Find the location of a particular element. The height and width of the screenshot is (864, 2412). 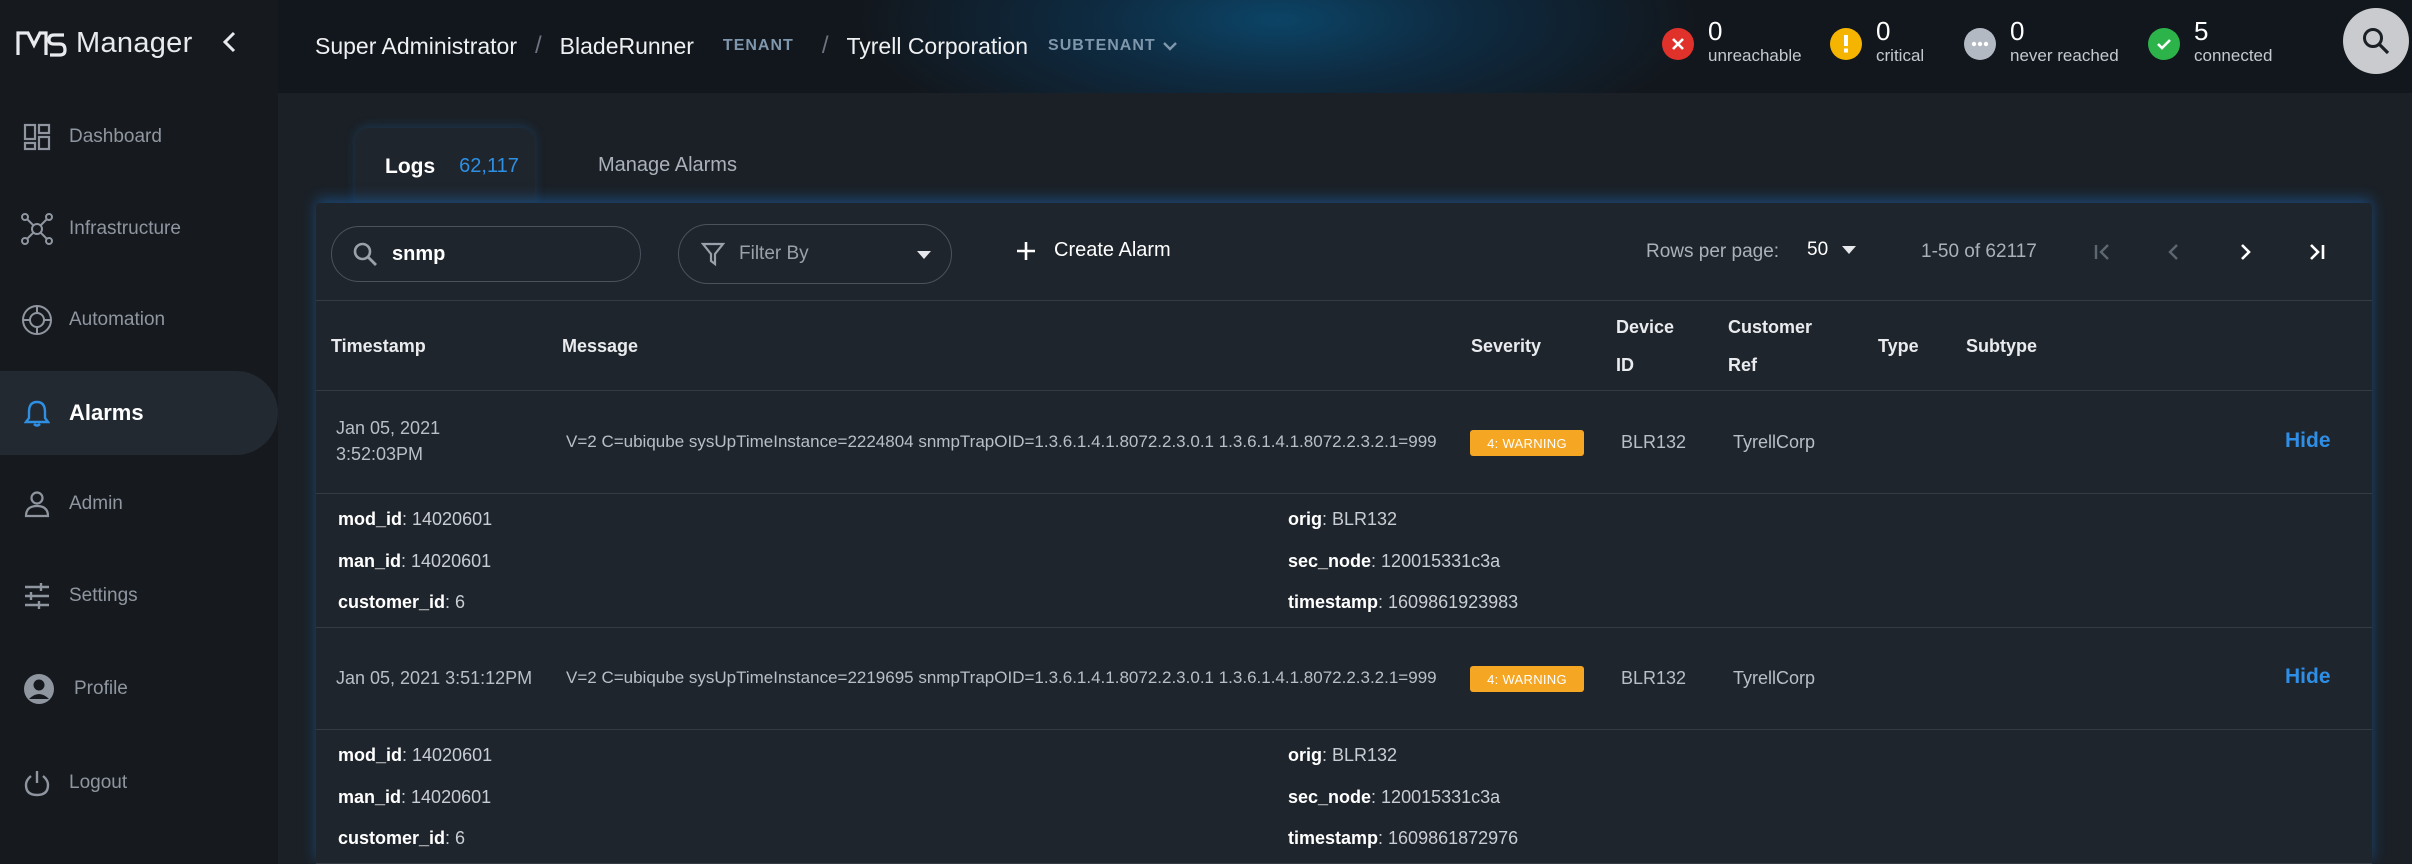

first-page-button is located at coordinates (2103, 252).